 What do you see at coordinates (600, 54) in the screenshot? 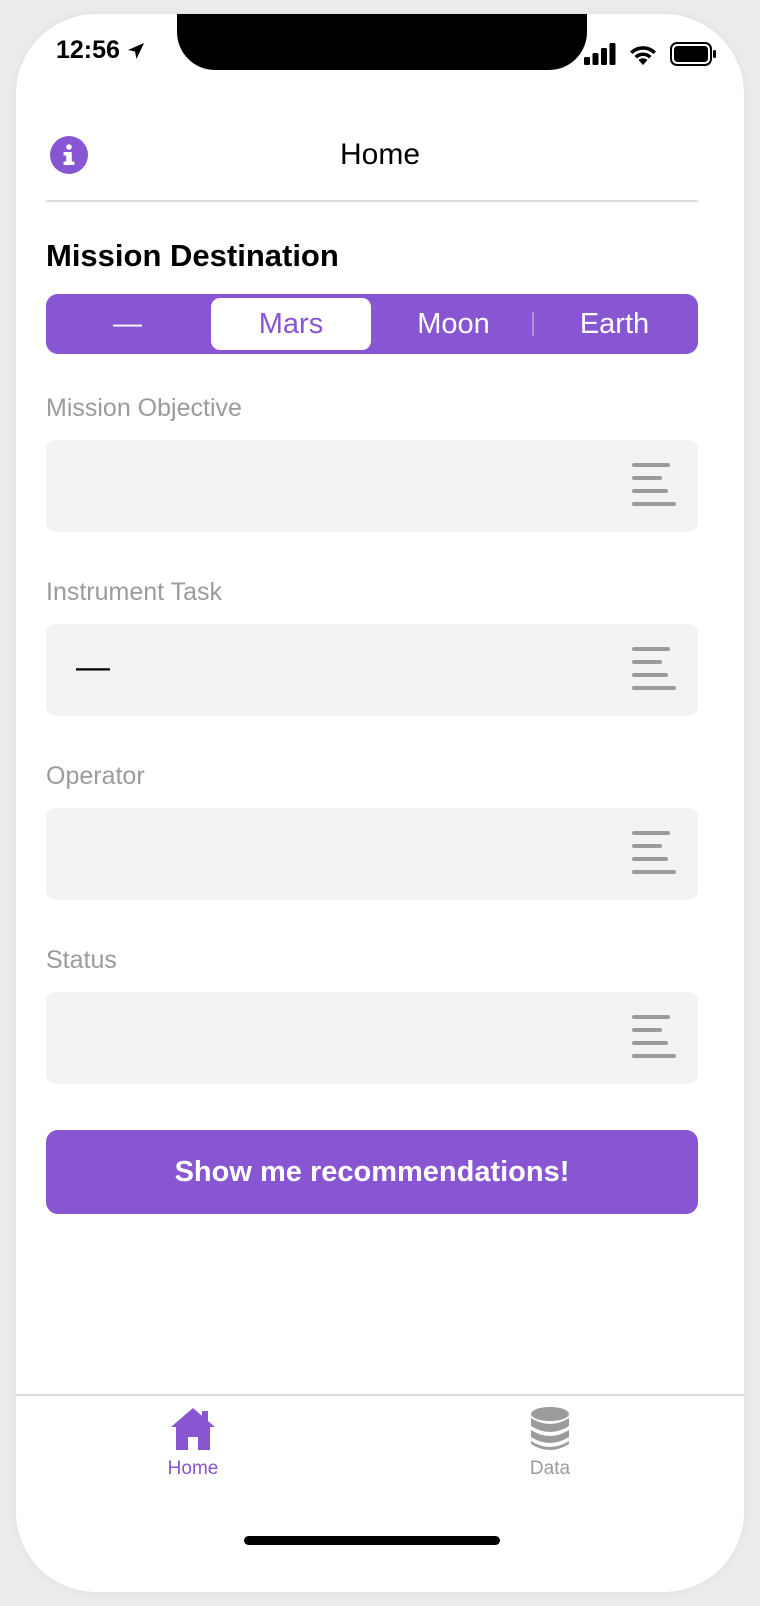
I see `signal-icon` at bounding box center [600, 54].